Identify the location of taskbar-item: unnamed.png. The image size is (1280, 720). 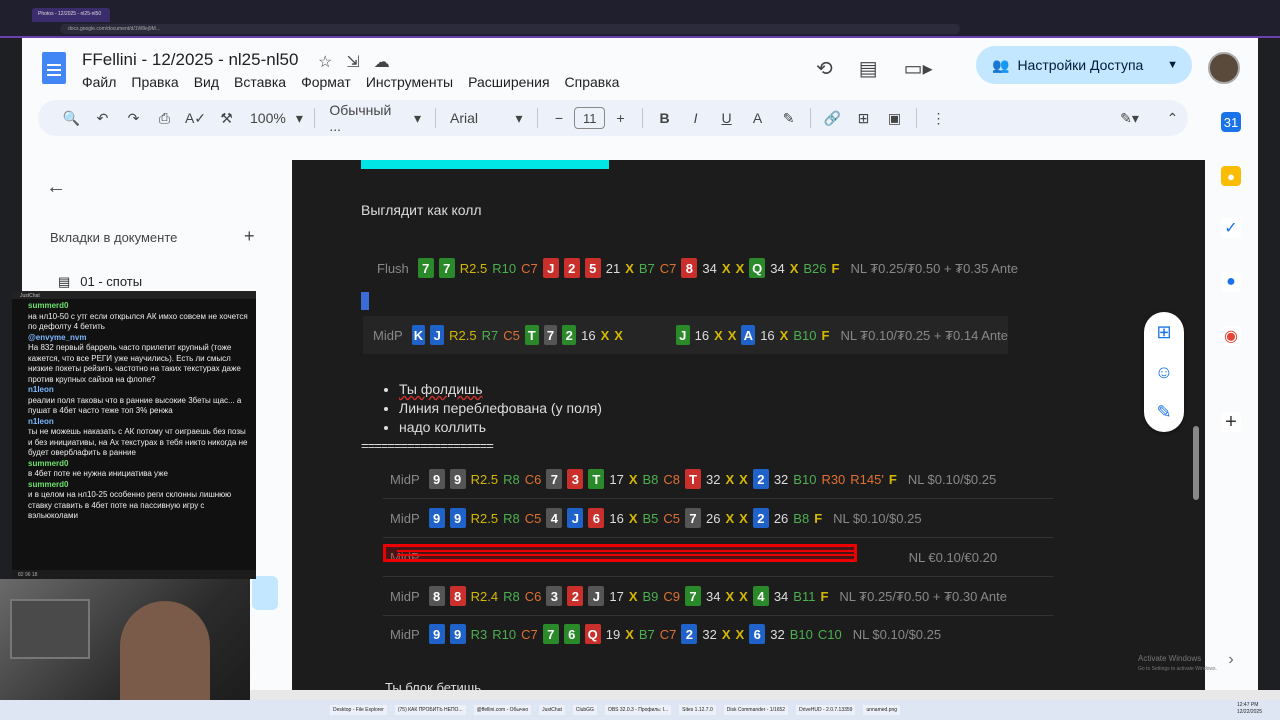
(882, 710).